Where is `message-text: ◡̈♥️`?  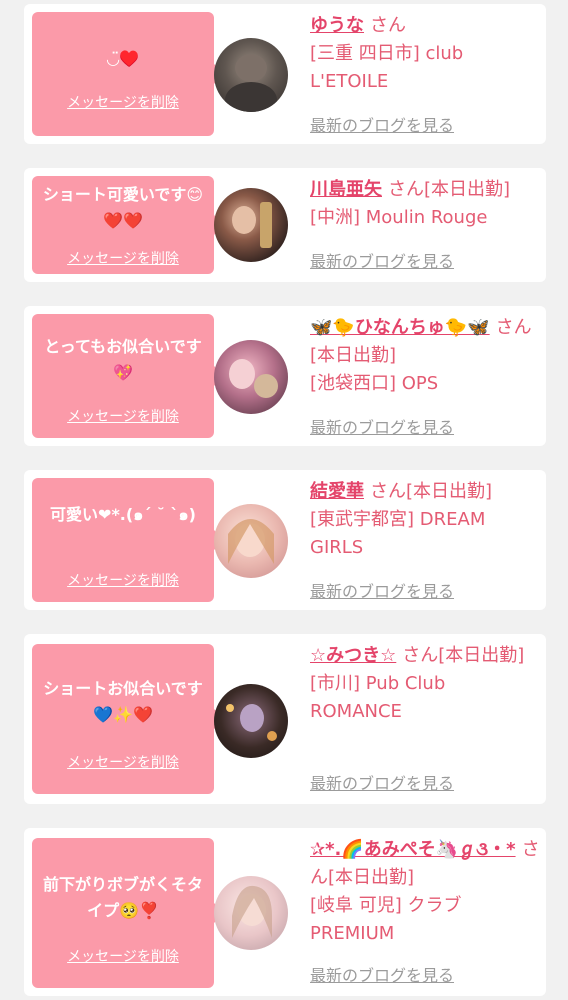 message-text: ◡̈♥️ is located at coordinates (123, 58).